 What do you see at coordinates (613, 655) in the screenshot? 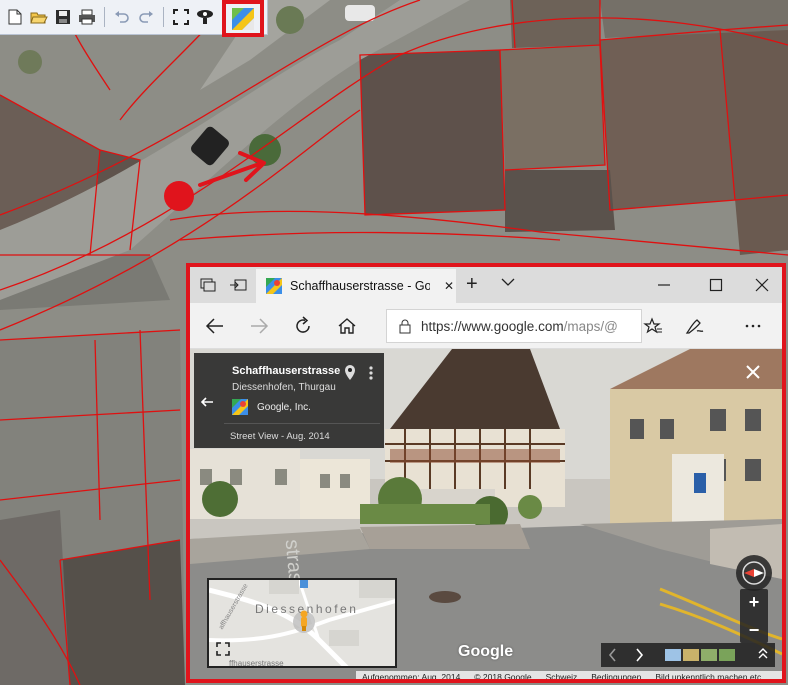
I see `filmstrip-prev-icon` at bounding box center [613, 655].